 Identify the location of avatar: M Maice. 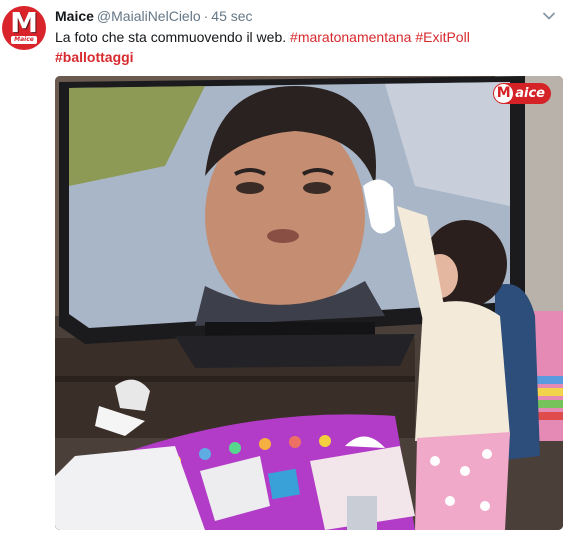
(24, 28).